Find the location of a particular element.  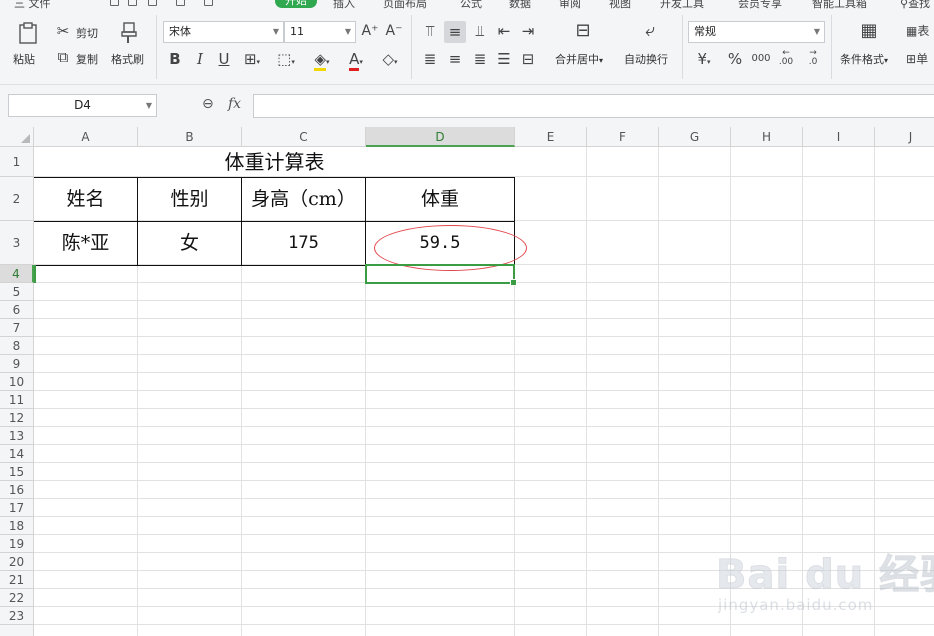

tab-view: 视图 is located at coordinates (620, 4).